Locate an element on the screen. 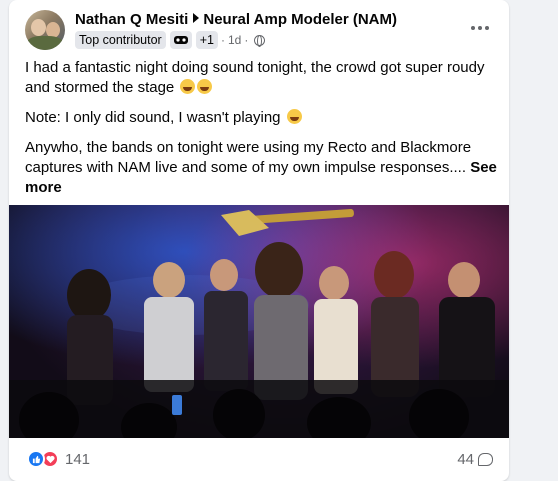 This screenshot has height=481, width=558. comment-icon is located at coordinates (485, 459).